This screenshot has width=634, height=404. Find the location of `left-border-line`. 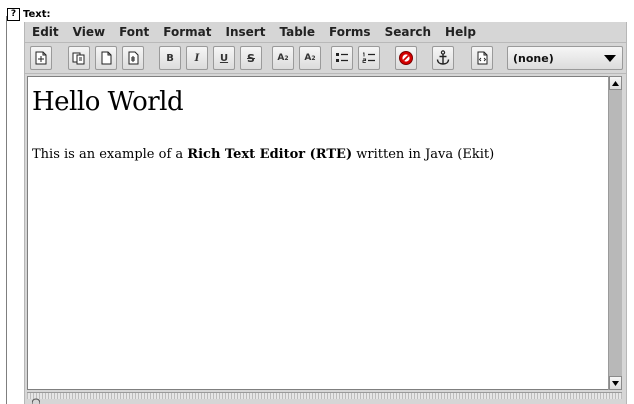

left-border-line is located at coordinates (6, 210).